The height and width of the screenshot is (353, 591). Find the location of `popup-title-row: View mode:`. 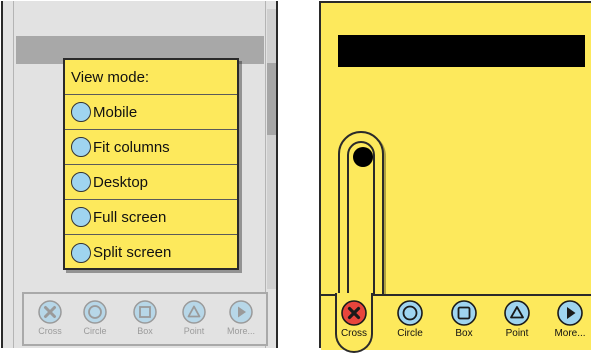

popup-title-row: View mode: is located at coordinates (151, 77).